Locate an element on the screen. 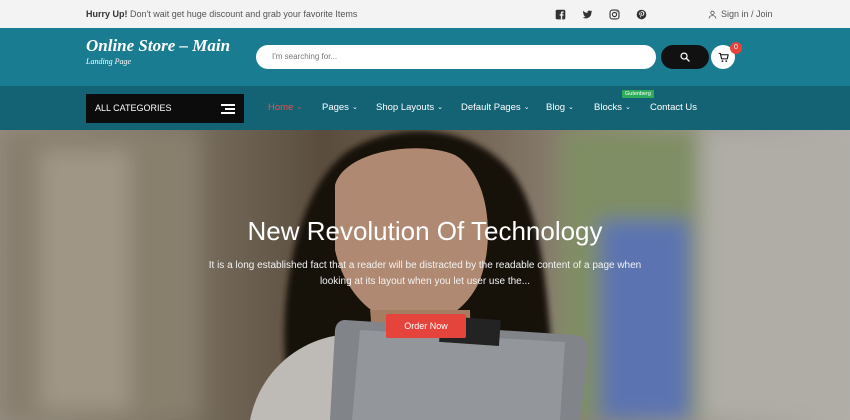  instagram-icon is located at coordinates (614, 14).